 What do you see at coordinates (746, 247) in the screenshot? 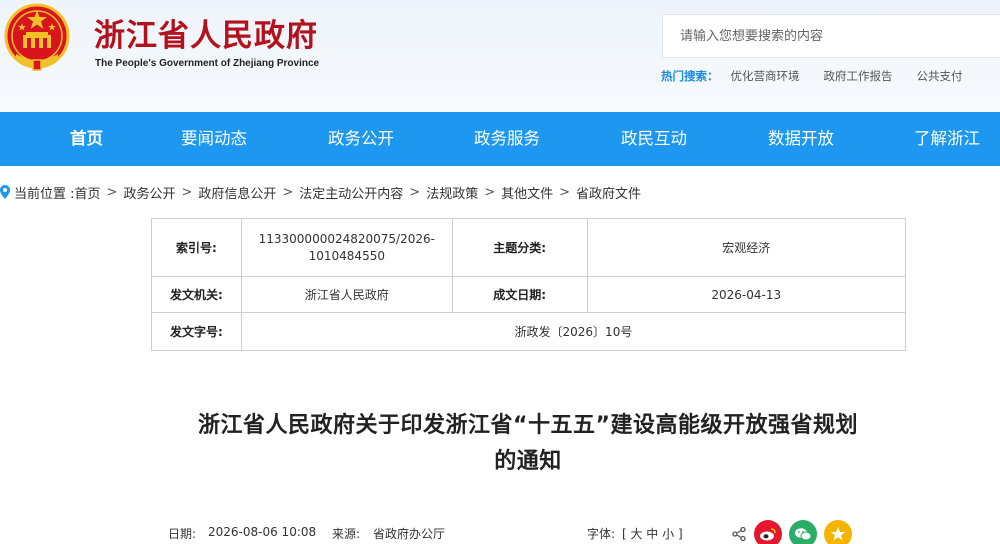
I see `topic-value: 宏观经济` at bounding box center [746, 247].